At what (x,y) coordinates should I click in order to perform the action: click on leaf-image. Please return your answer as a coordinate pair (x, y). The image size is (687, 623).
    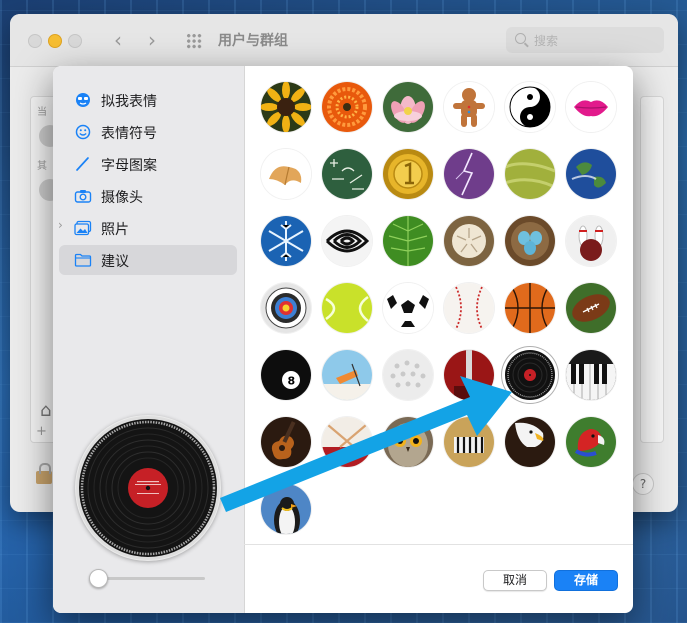
    Looking at the image, I should click on (408, 241).